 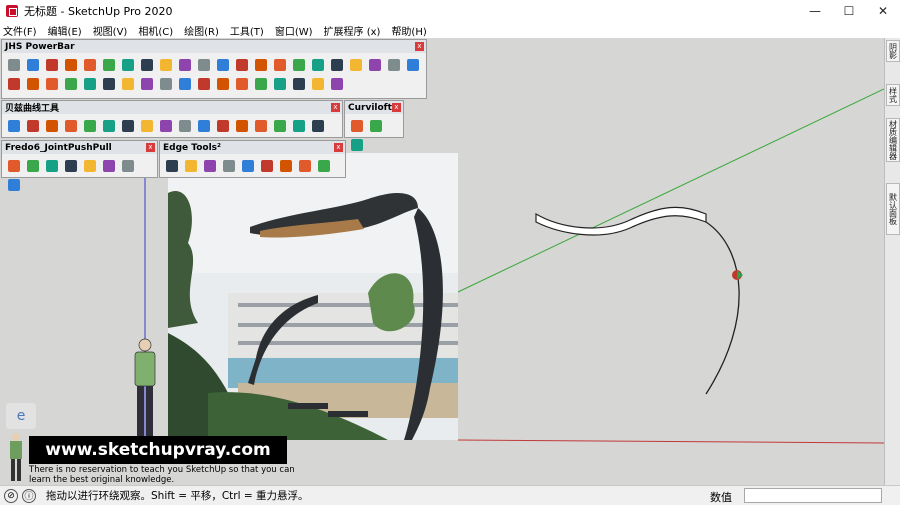 What do you see at coordinates (155, 30) in the screenshot?
I see `menu-camera: 相机(C)` at bounding box center [155, 30].